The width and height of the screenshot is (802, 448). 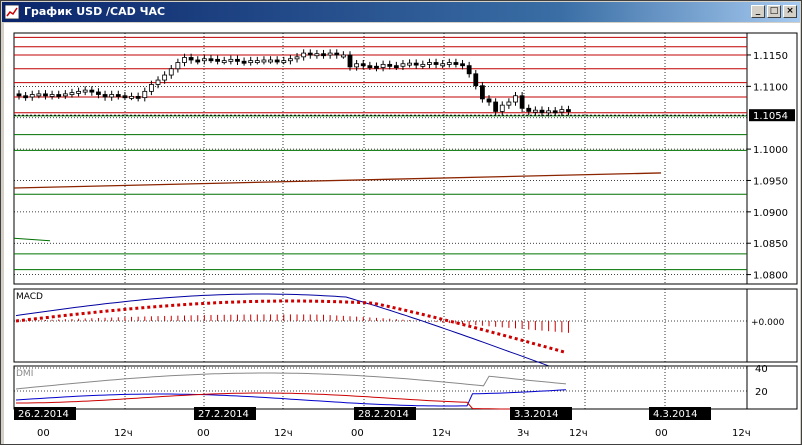 What do you see at coordinates (761, 369) in the screenshot?
I see `dmi-level-label: 40` at bounding box center [761, 369].